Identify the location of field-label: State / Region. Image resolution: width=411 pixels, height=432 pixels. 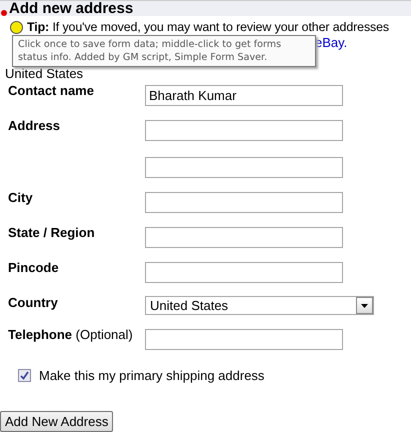
(51, 233).